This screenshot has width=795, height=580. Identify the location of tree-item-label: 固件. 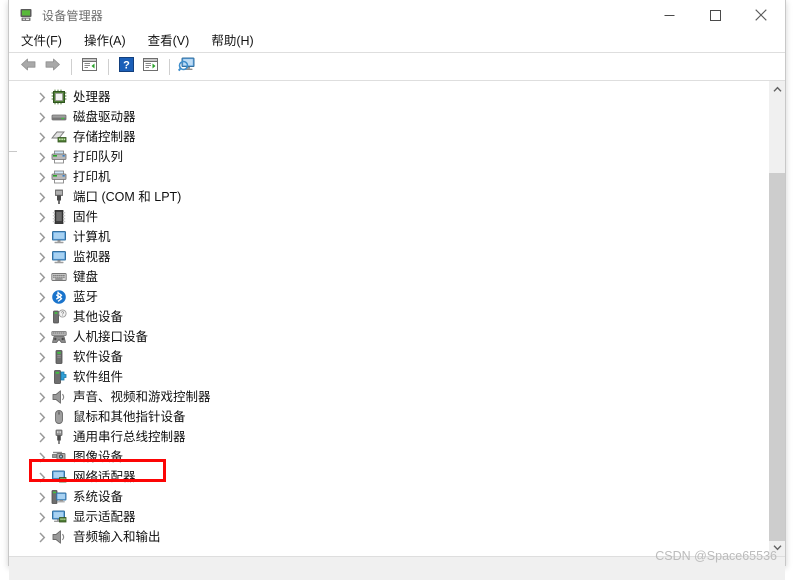
(86, 217).